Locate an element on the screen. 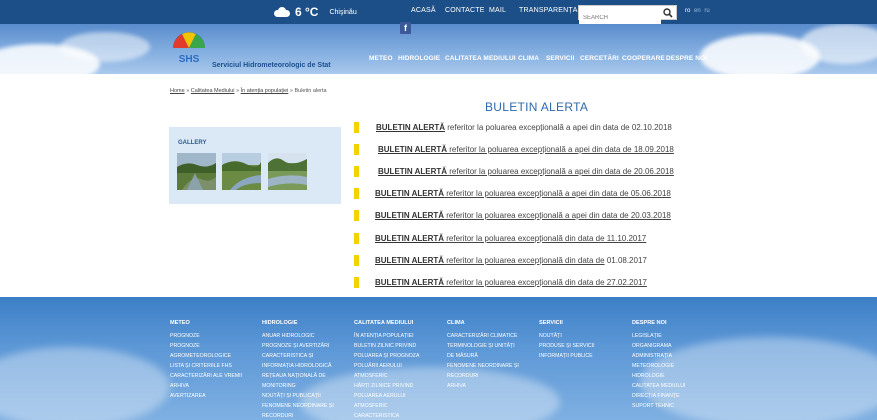 This screenshot has height=420, width=877. footer-link: LEGISLAȚIE is located at coordinates (658, 336).